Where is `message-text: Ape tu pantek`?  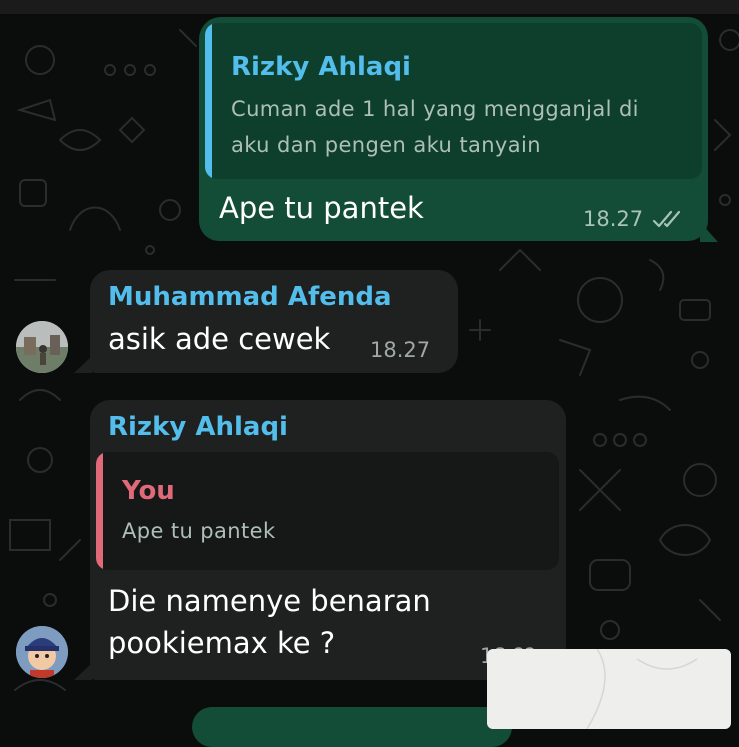 message-text: Ape tu pantek is located at coordinates (321, 208).